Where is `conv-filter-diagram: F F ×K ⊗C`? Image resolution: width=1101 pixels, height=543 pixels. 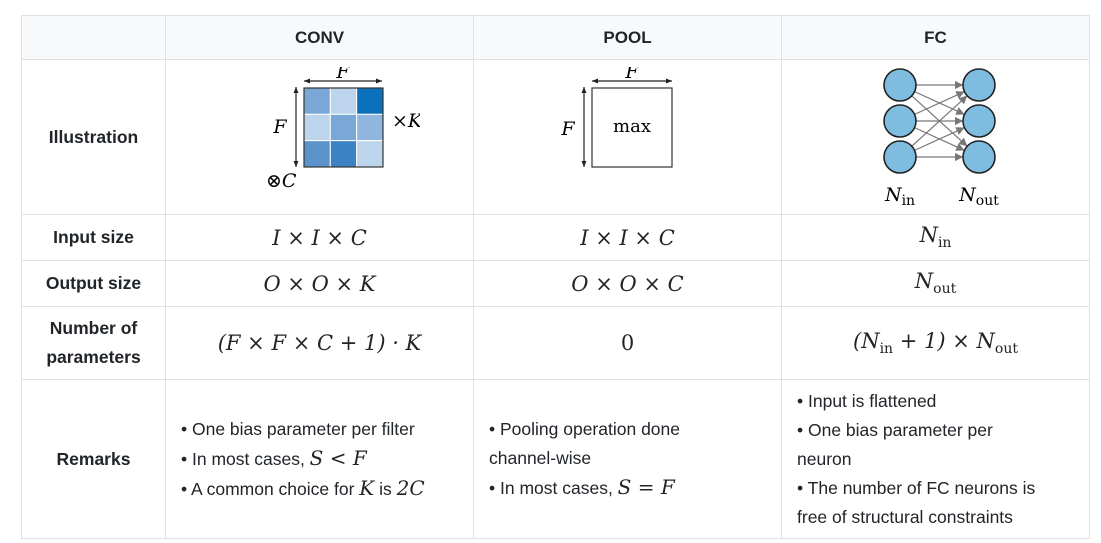
conv-filter-diagram: F F ×K ⊗C is located at coordinates (343, 129).